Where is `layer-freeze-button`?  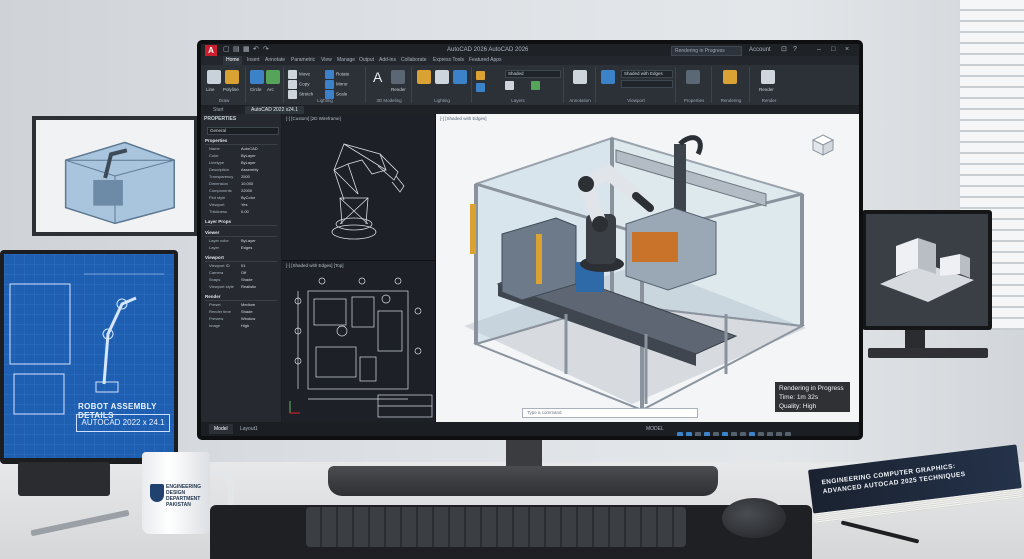 layer-freeze-button is located at coordinates (481, 87).